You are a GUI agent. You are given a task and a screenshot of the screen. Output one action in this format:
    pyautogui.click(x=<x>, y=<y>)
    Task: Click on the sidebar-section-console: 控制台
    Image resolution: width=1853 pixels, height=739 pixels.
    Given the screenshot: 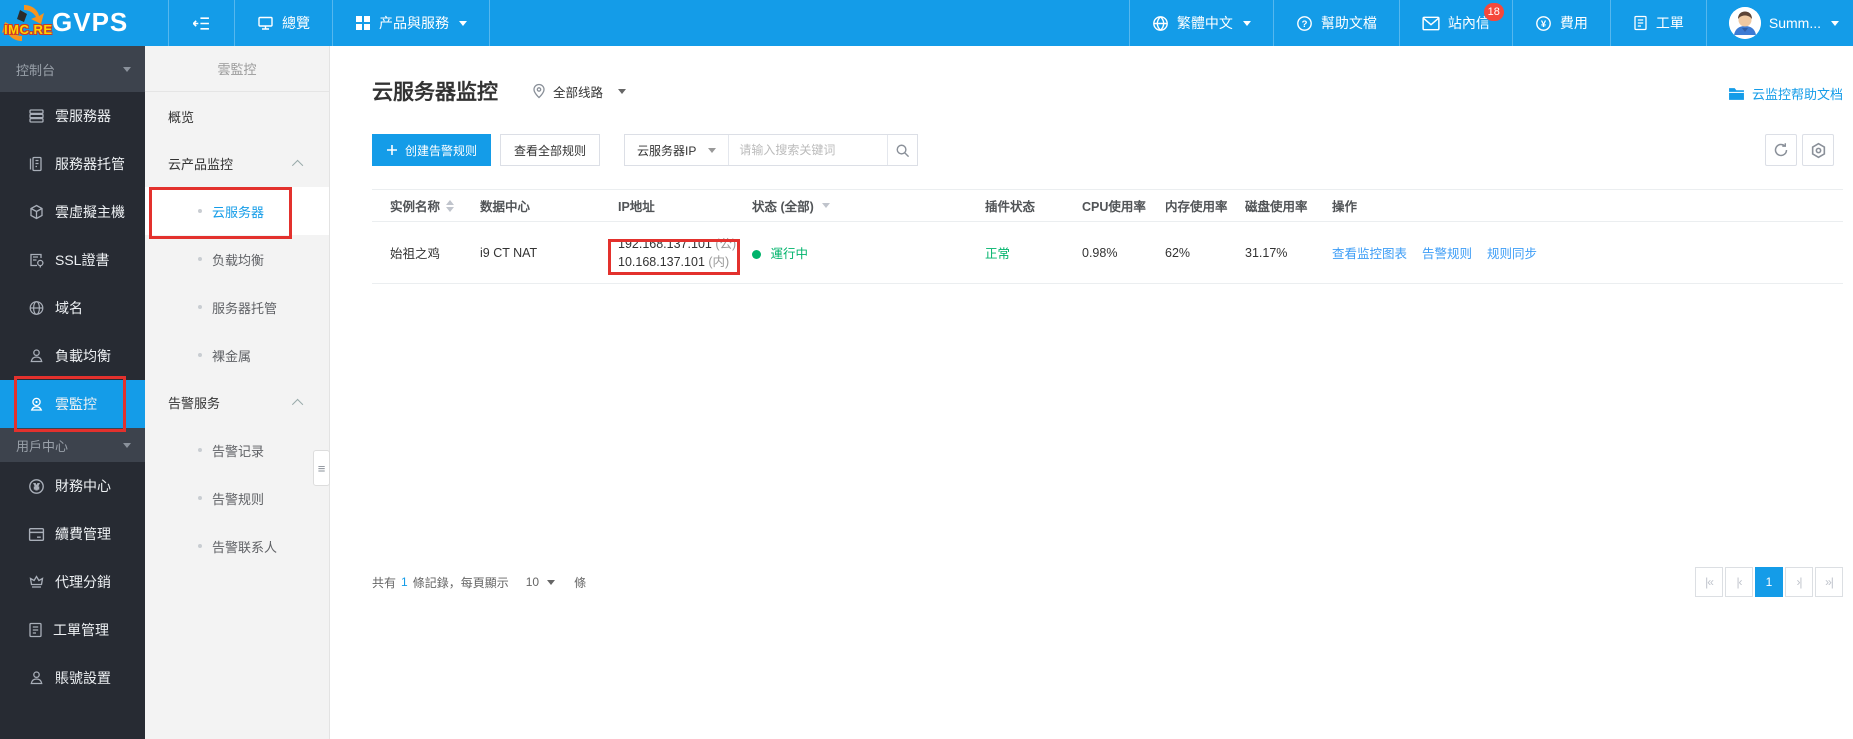 What is the action you would take?
    pyautogui.click(x=72, y=69)
    